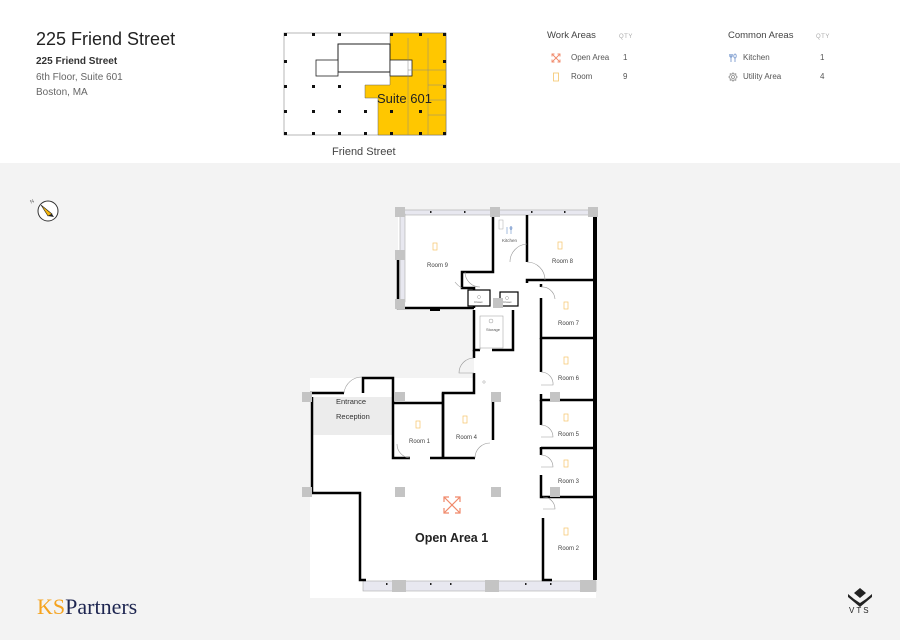  What do you see at coordinates (420, 442) in the screenshot?
I see `room-1-label: Room 1` at bounding box center [420, 442].